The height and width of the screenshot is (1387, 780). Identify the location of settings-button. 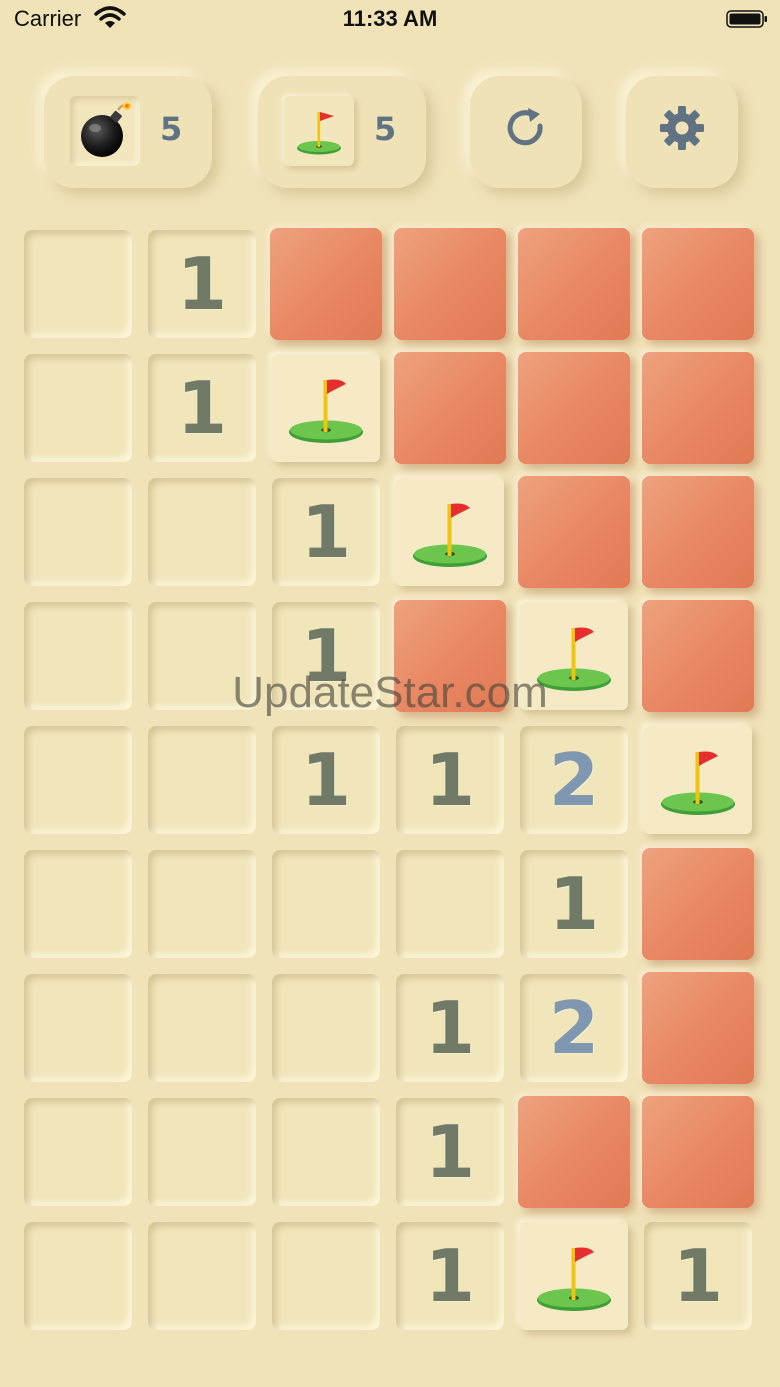
(682, 132).